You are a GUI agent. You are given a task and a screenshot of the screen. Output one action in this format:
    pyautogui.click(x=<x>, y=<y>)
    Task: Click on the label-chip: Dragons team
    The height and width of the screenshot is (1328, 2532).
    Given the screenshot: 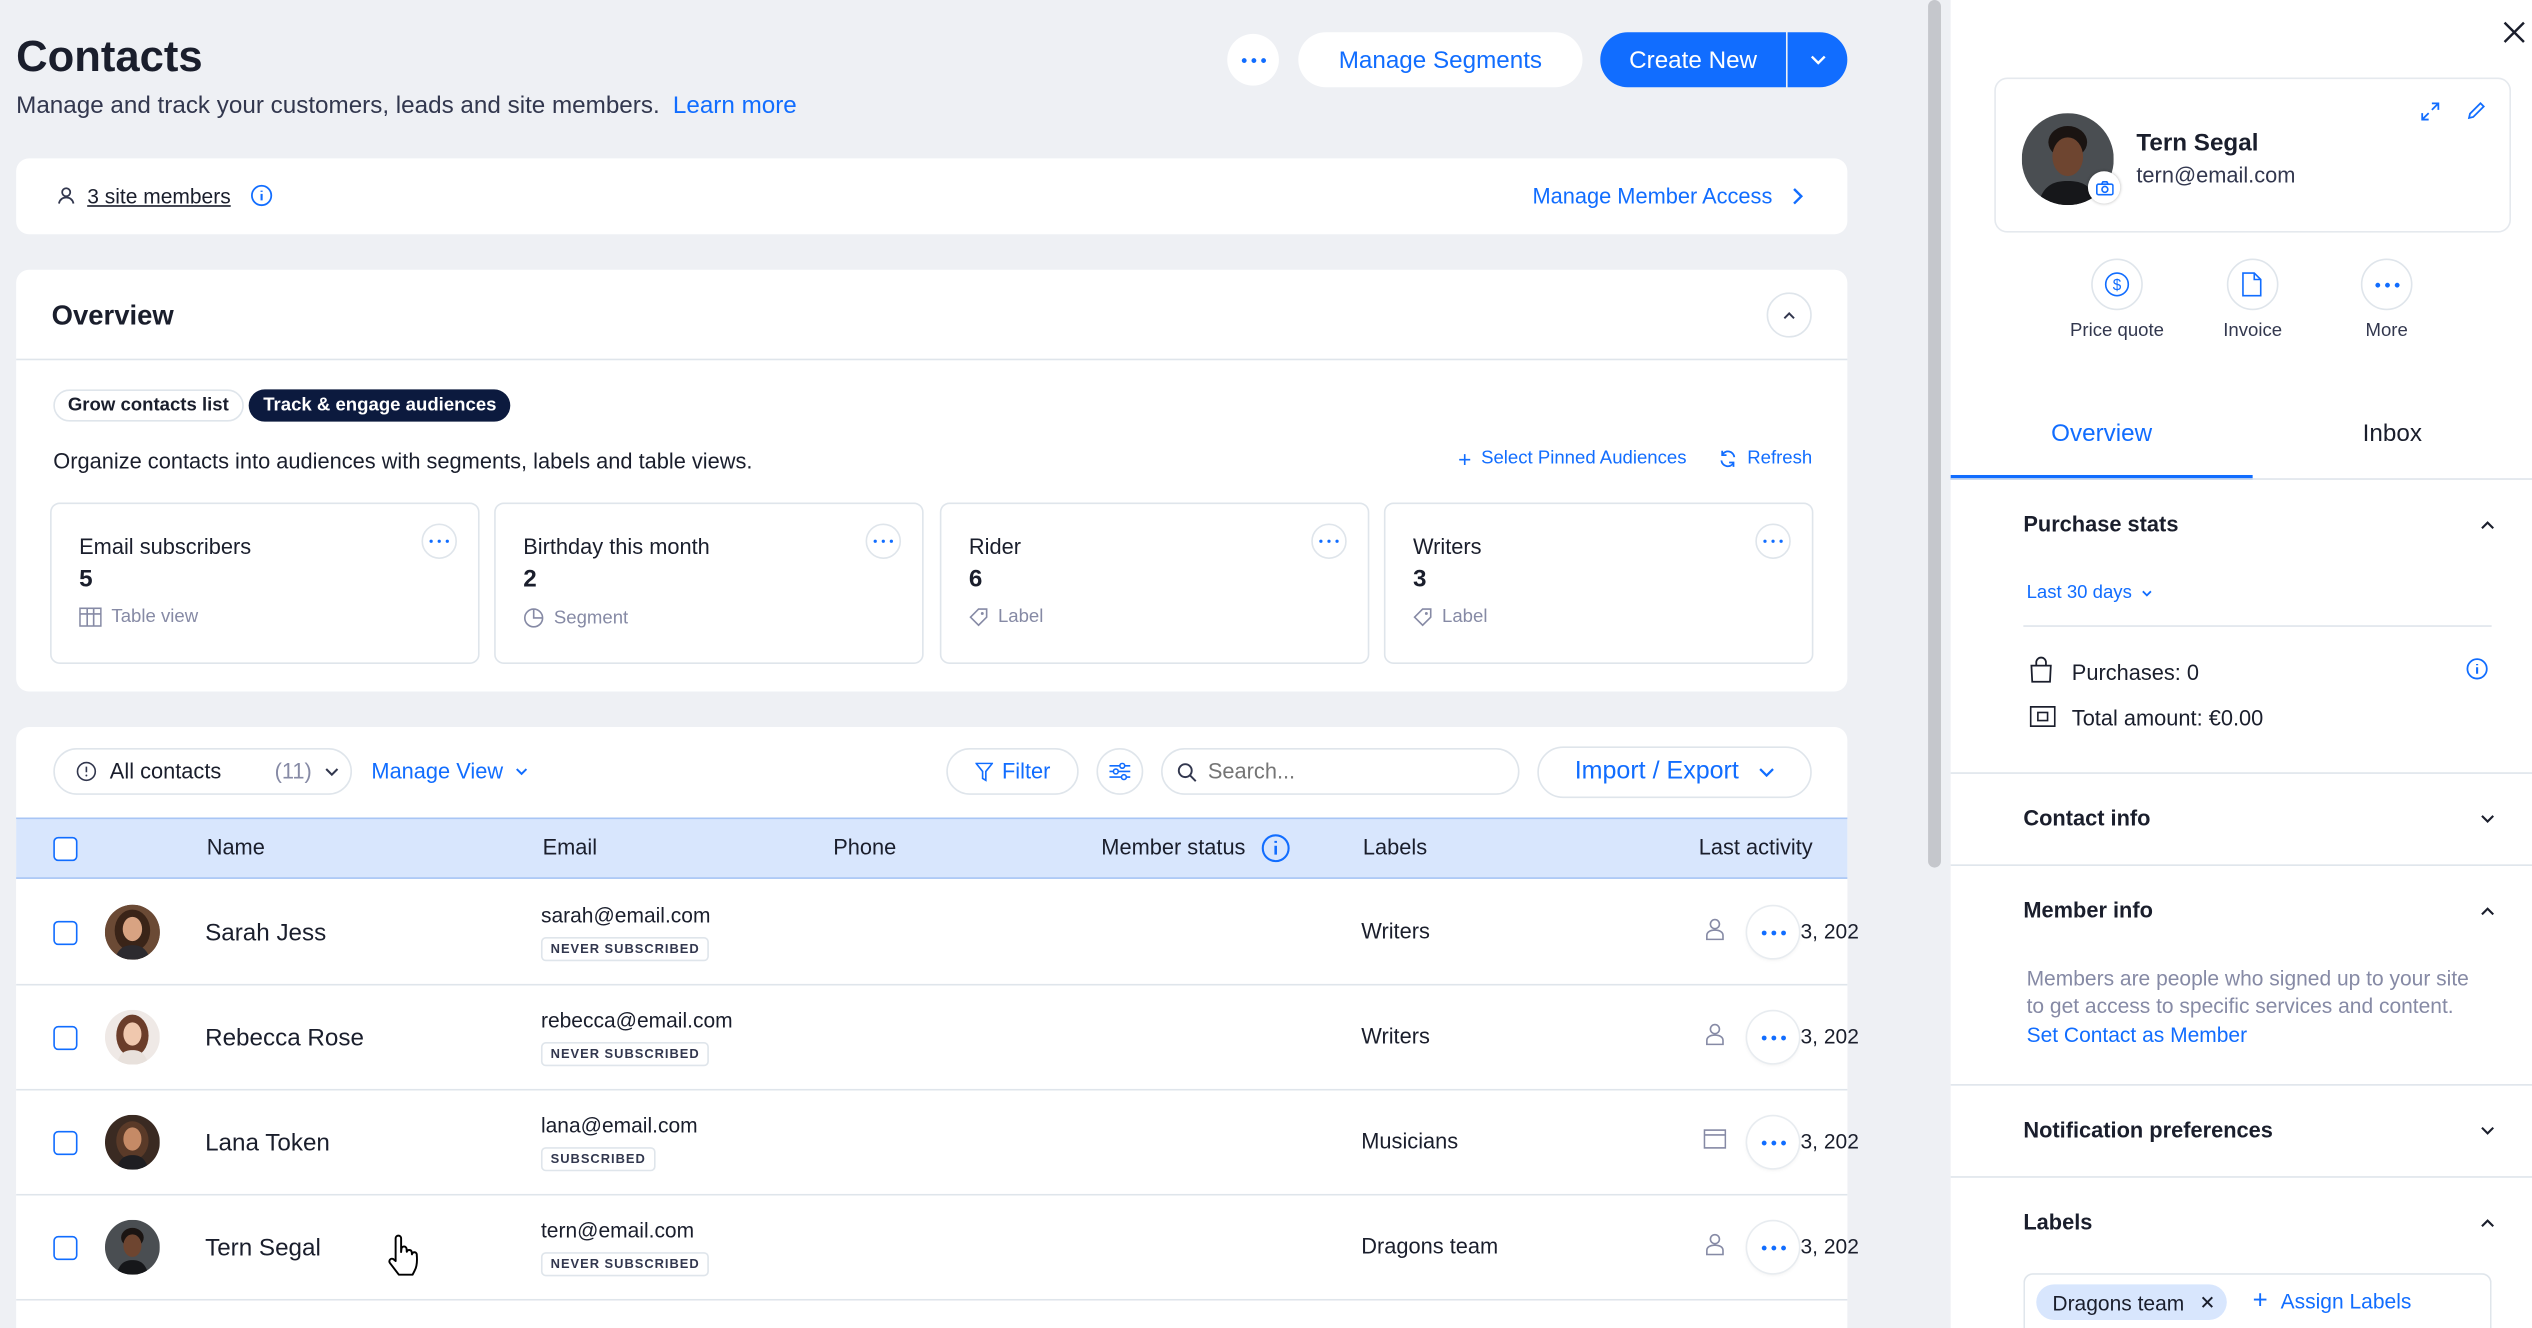 What is the action you would take?
    pyautogui.click(x=2131, y=1302)
    